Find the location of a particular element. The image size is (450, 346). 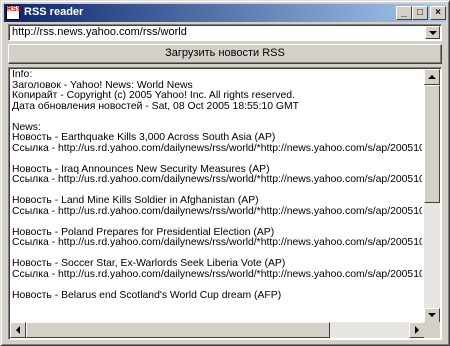

vertical-scroll-thumb is located at coordinates (432, 144).